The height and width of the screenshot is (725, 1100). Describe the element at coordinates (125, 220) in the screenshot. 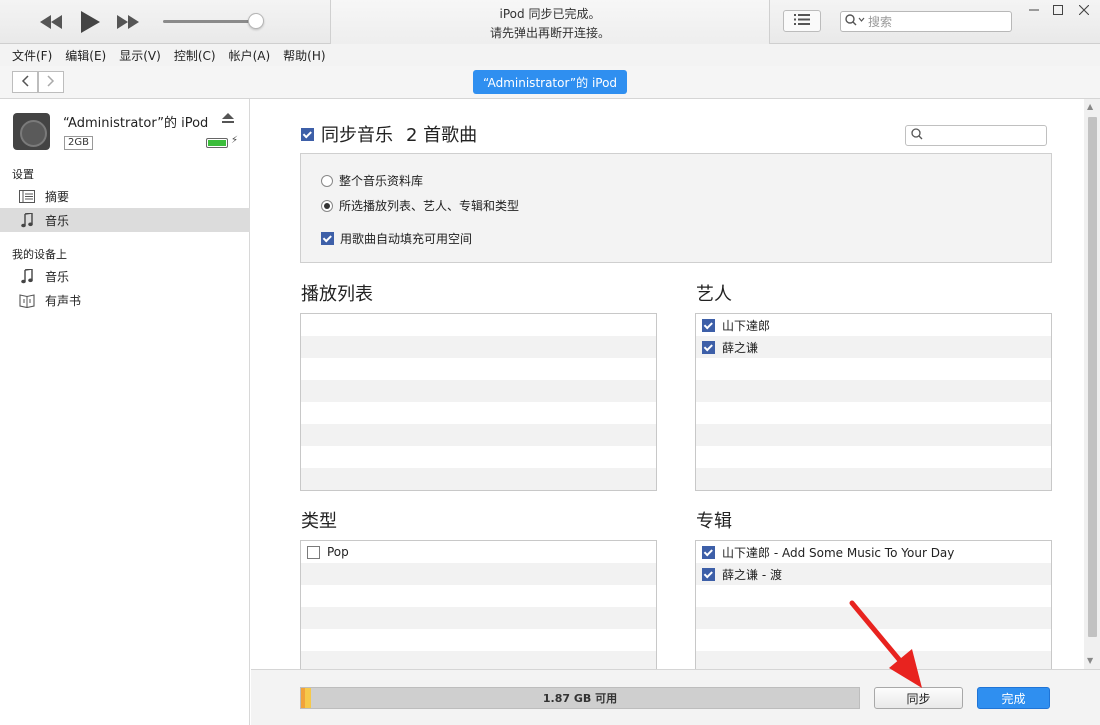

I see `sidebar-item-music: 音乐` at that location.